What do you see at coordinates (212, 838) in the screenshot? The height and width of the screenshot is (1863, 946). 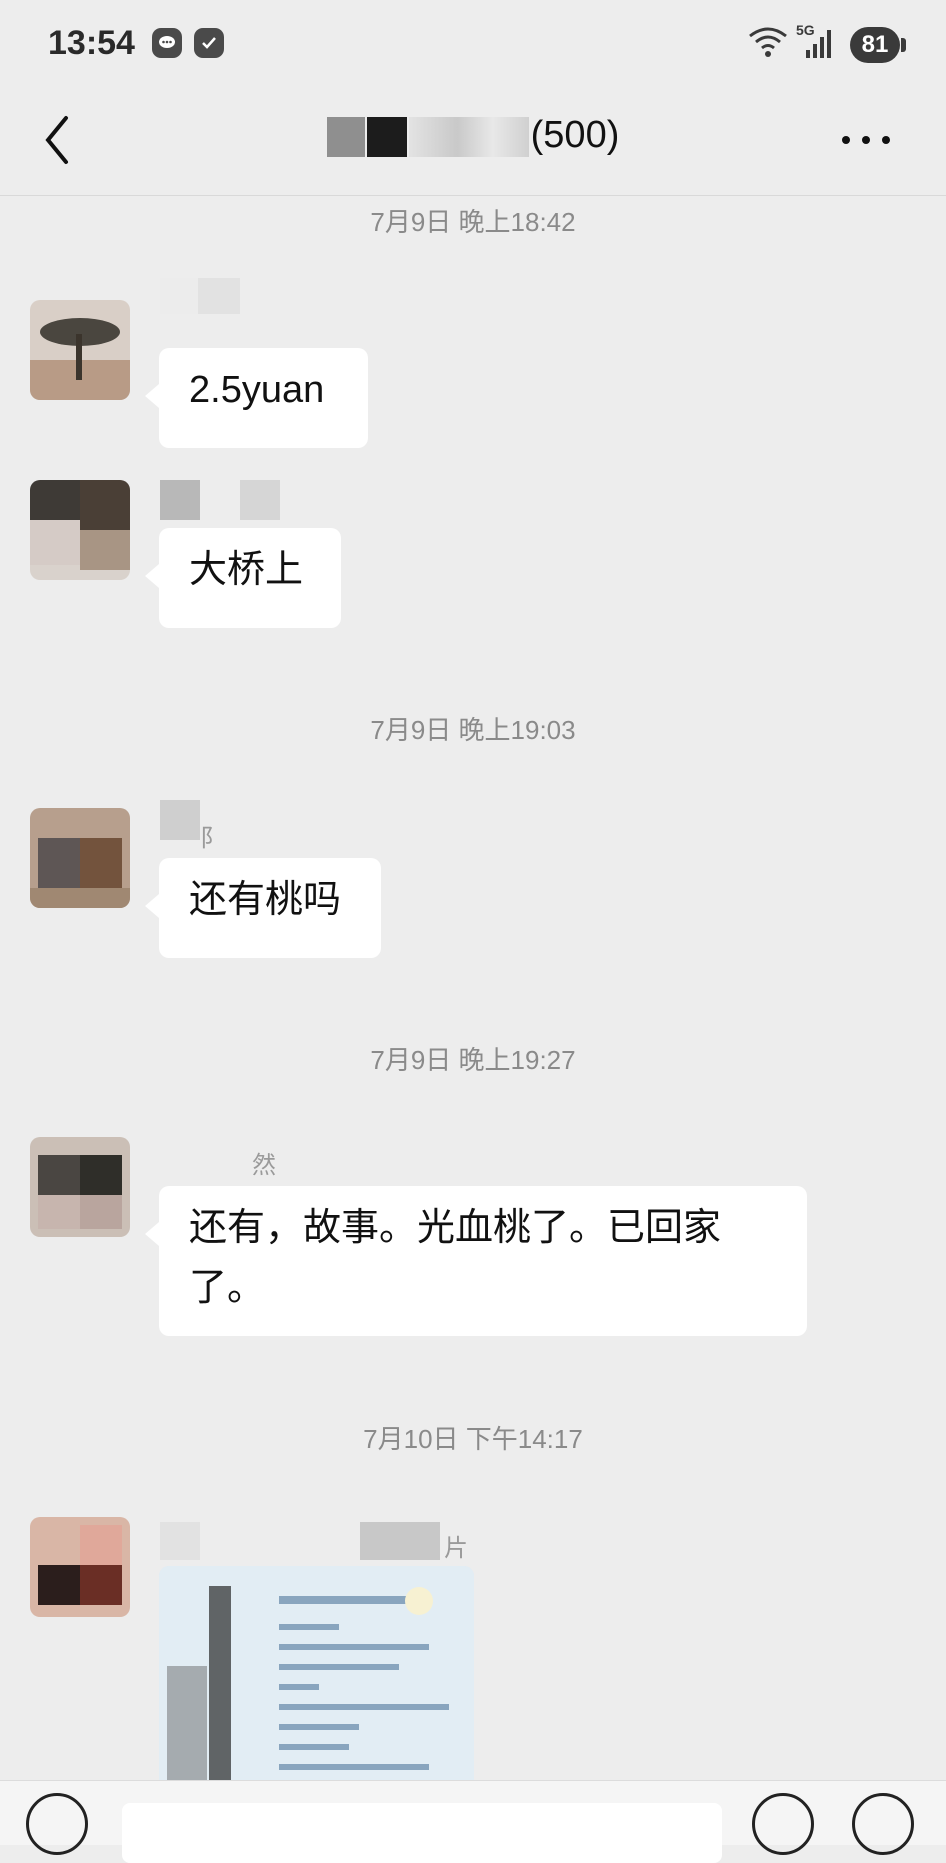 I see `sender-name-fragment: 阝` at bounding box center [212, 838].